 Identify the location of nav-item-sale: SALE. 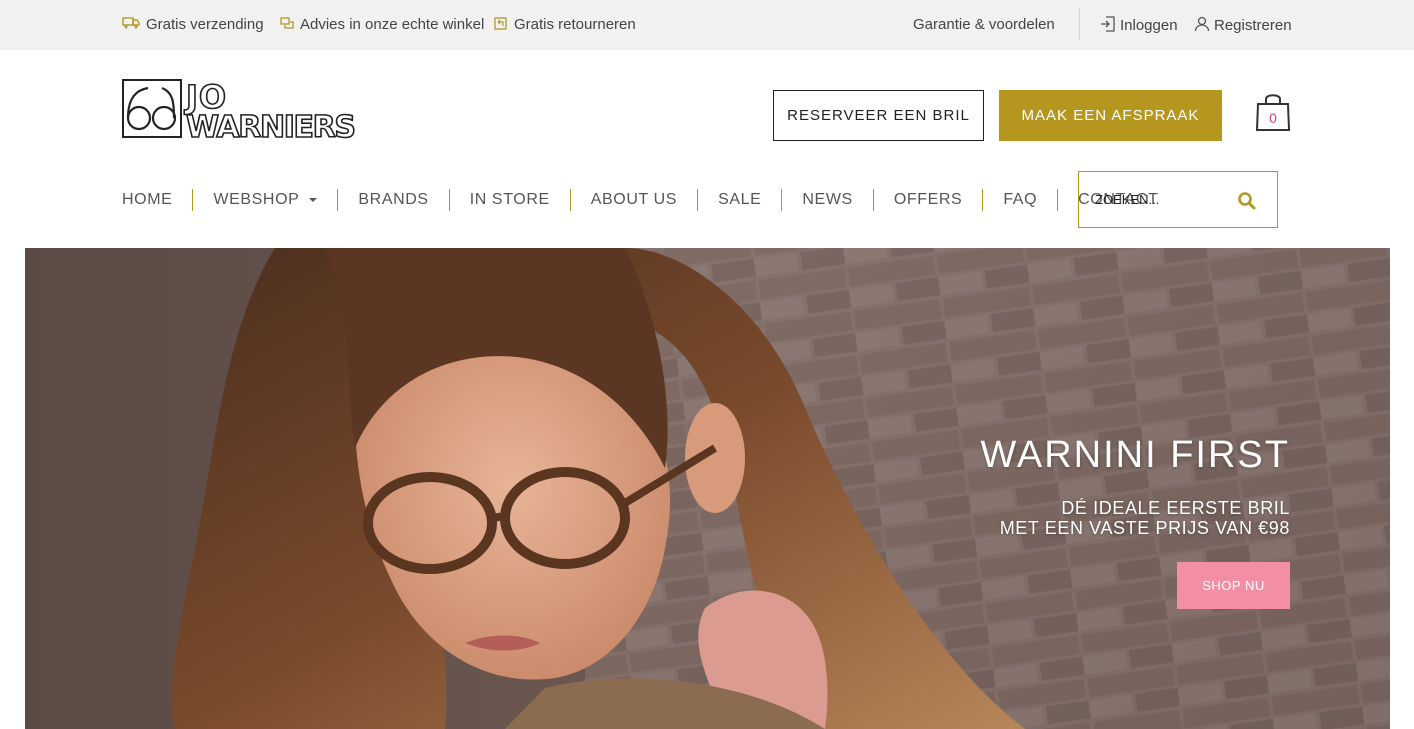
(739, 200).